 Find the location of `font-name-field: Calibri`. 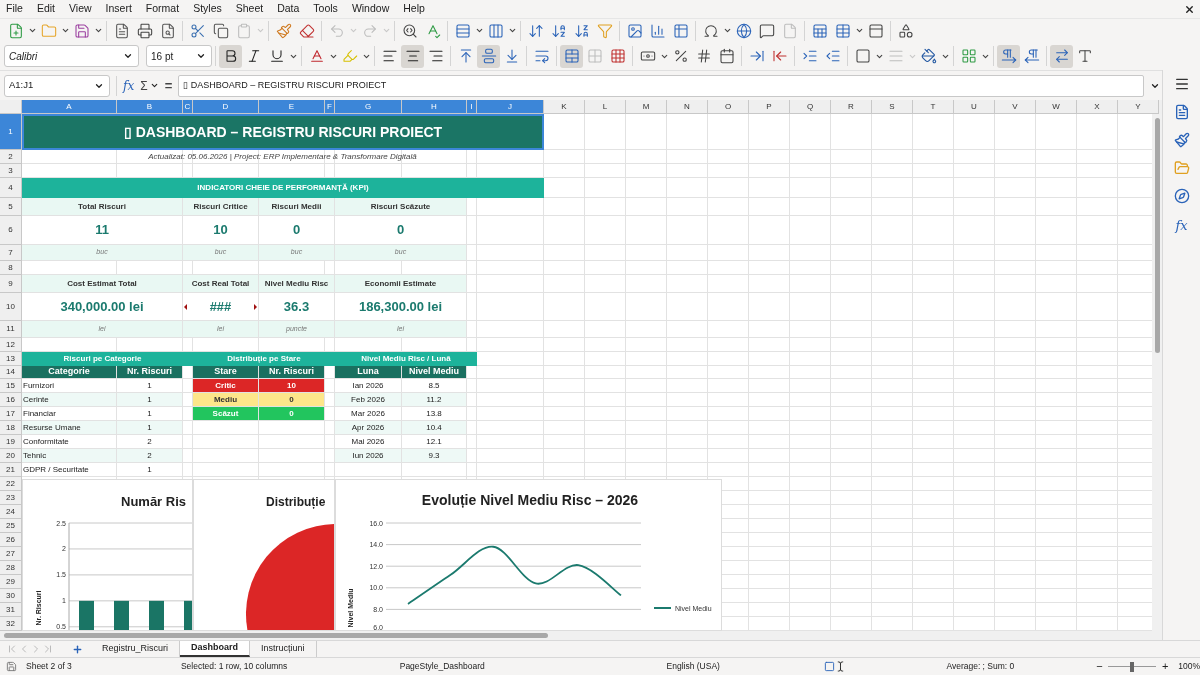

font-name-field: Calibri is located at coordinates (71, 56).